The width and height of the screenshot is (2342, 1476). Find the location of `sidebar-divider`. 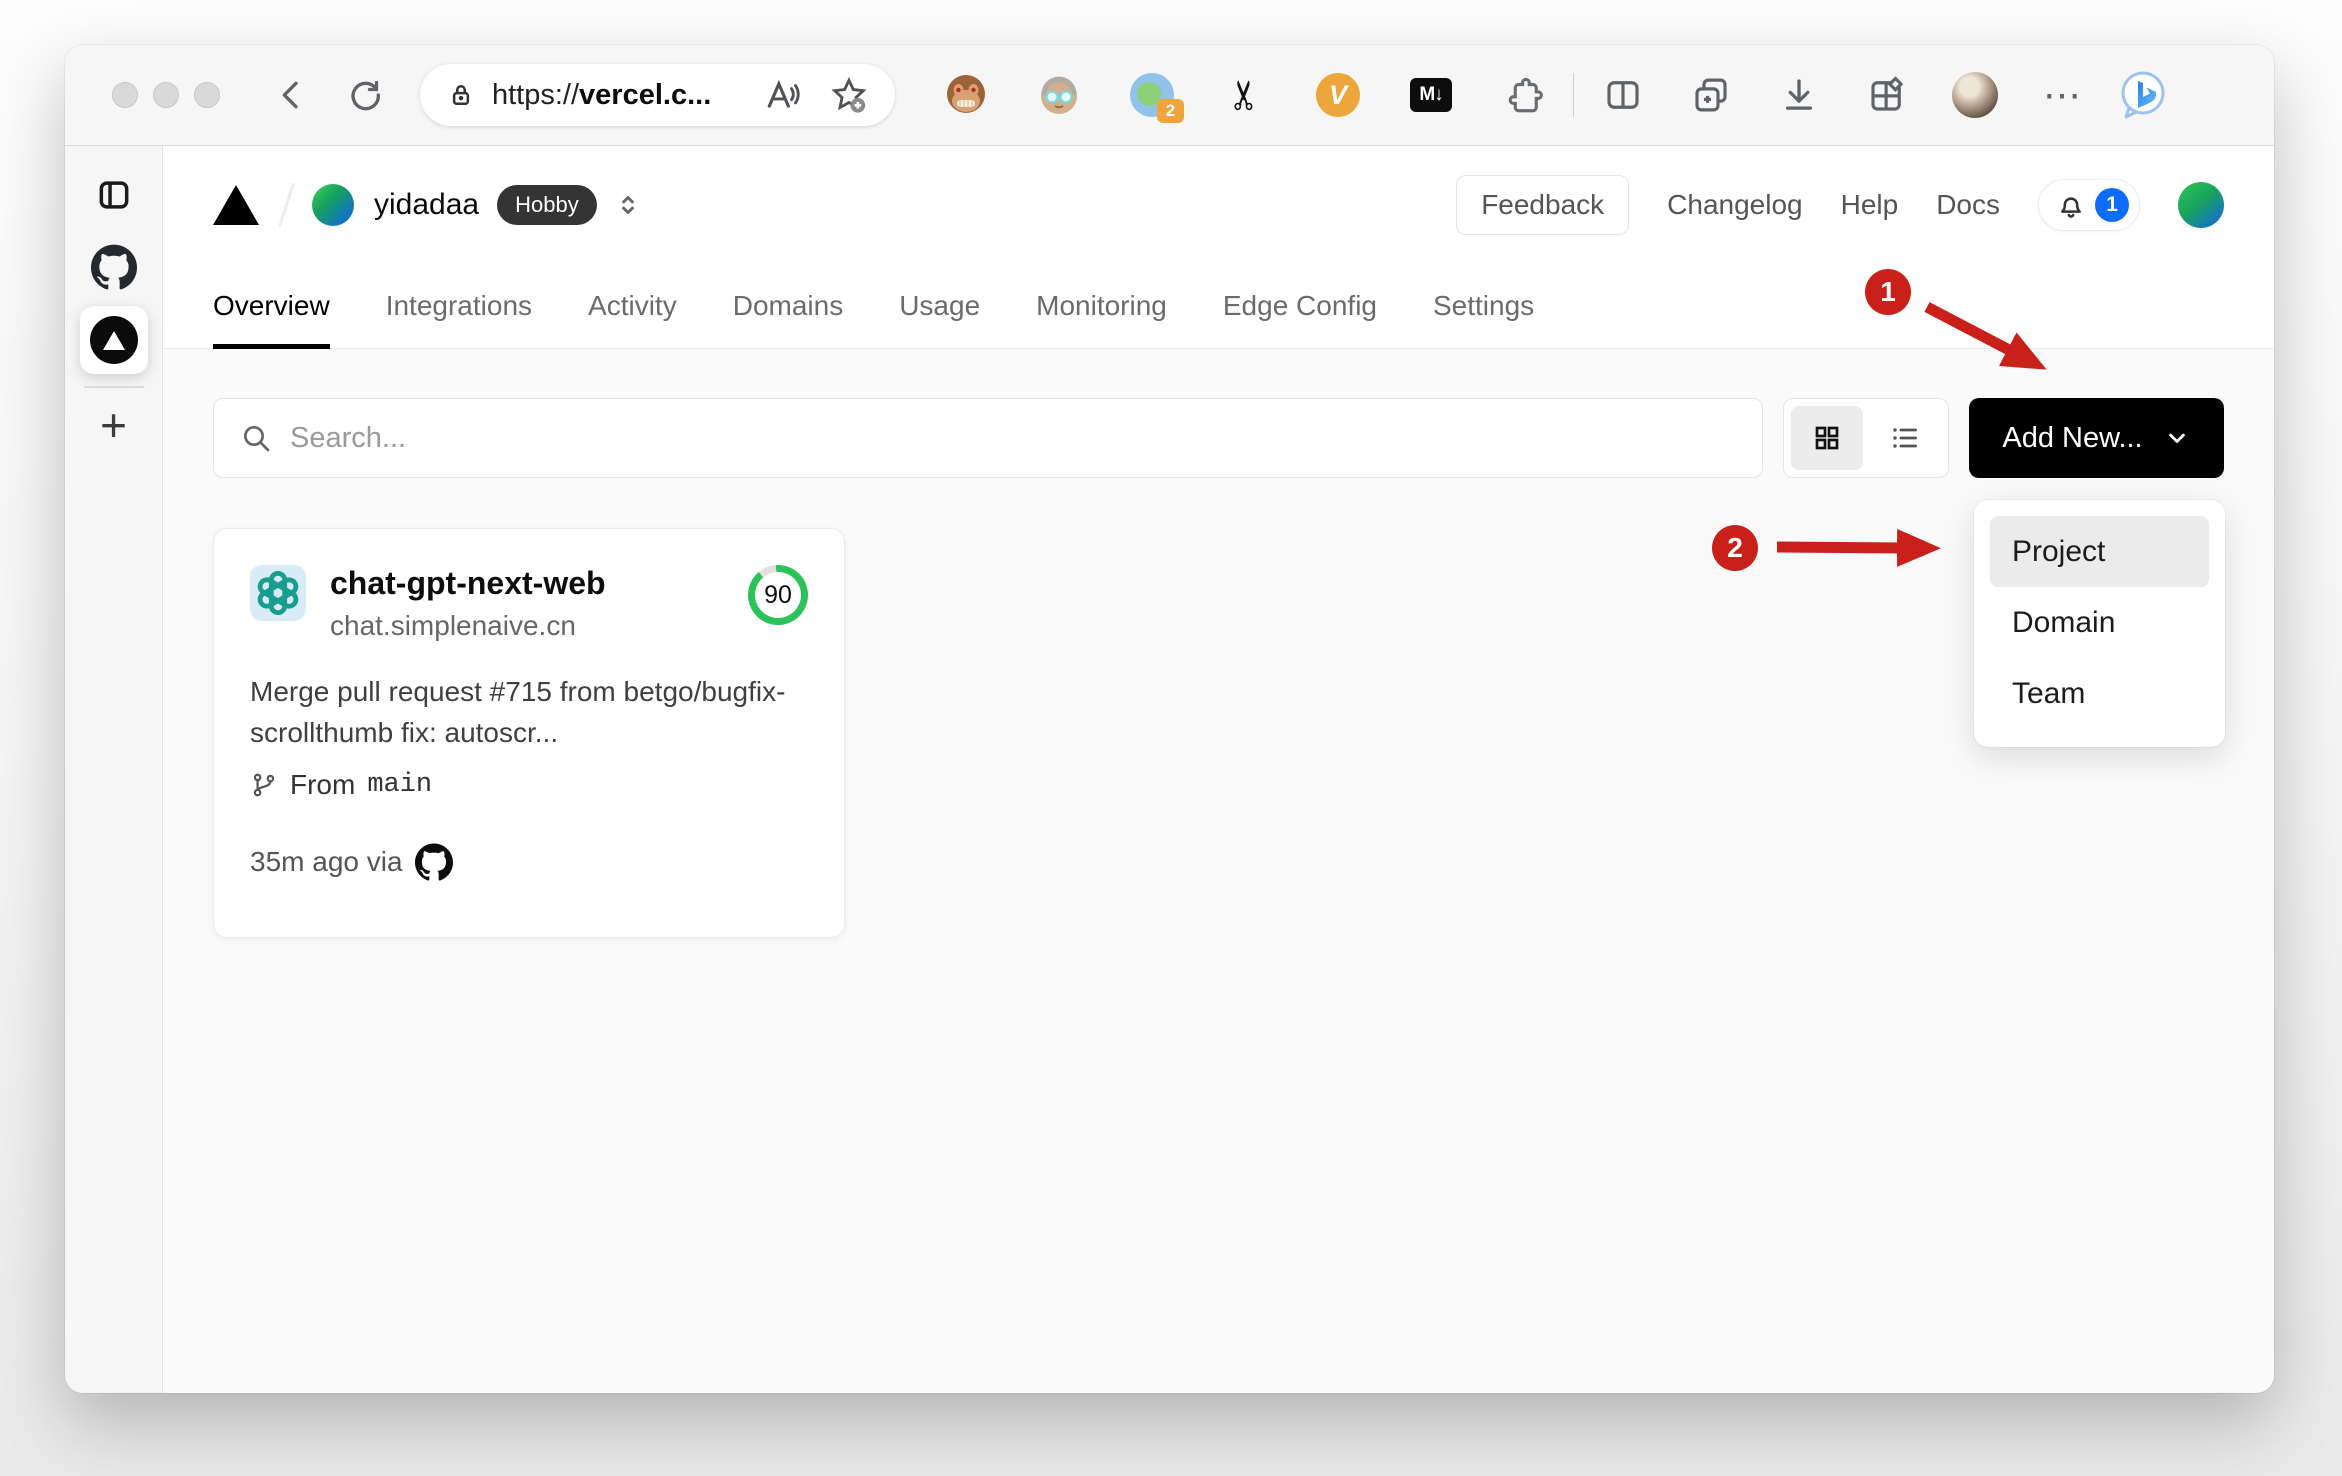

sidebar-divider is located at coordinates (113, 387).